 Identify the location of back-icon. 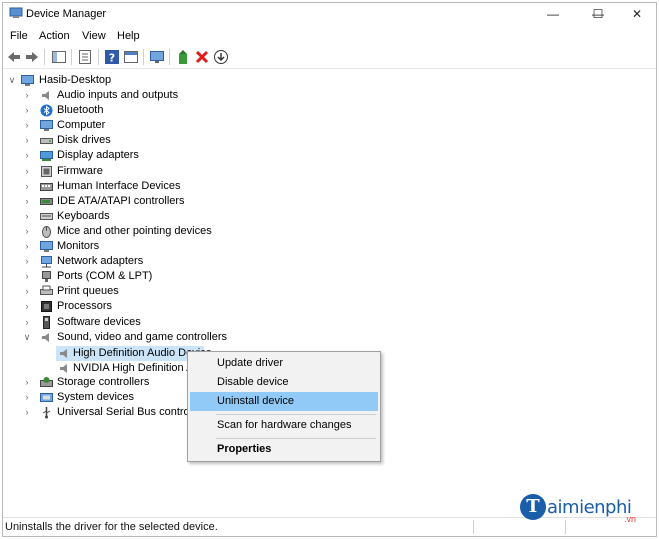
(14, 57).